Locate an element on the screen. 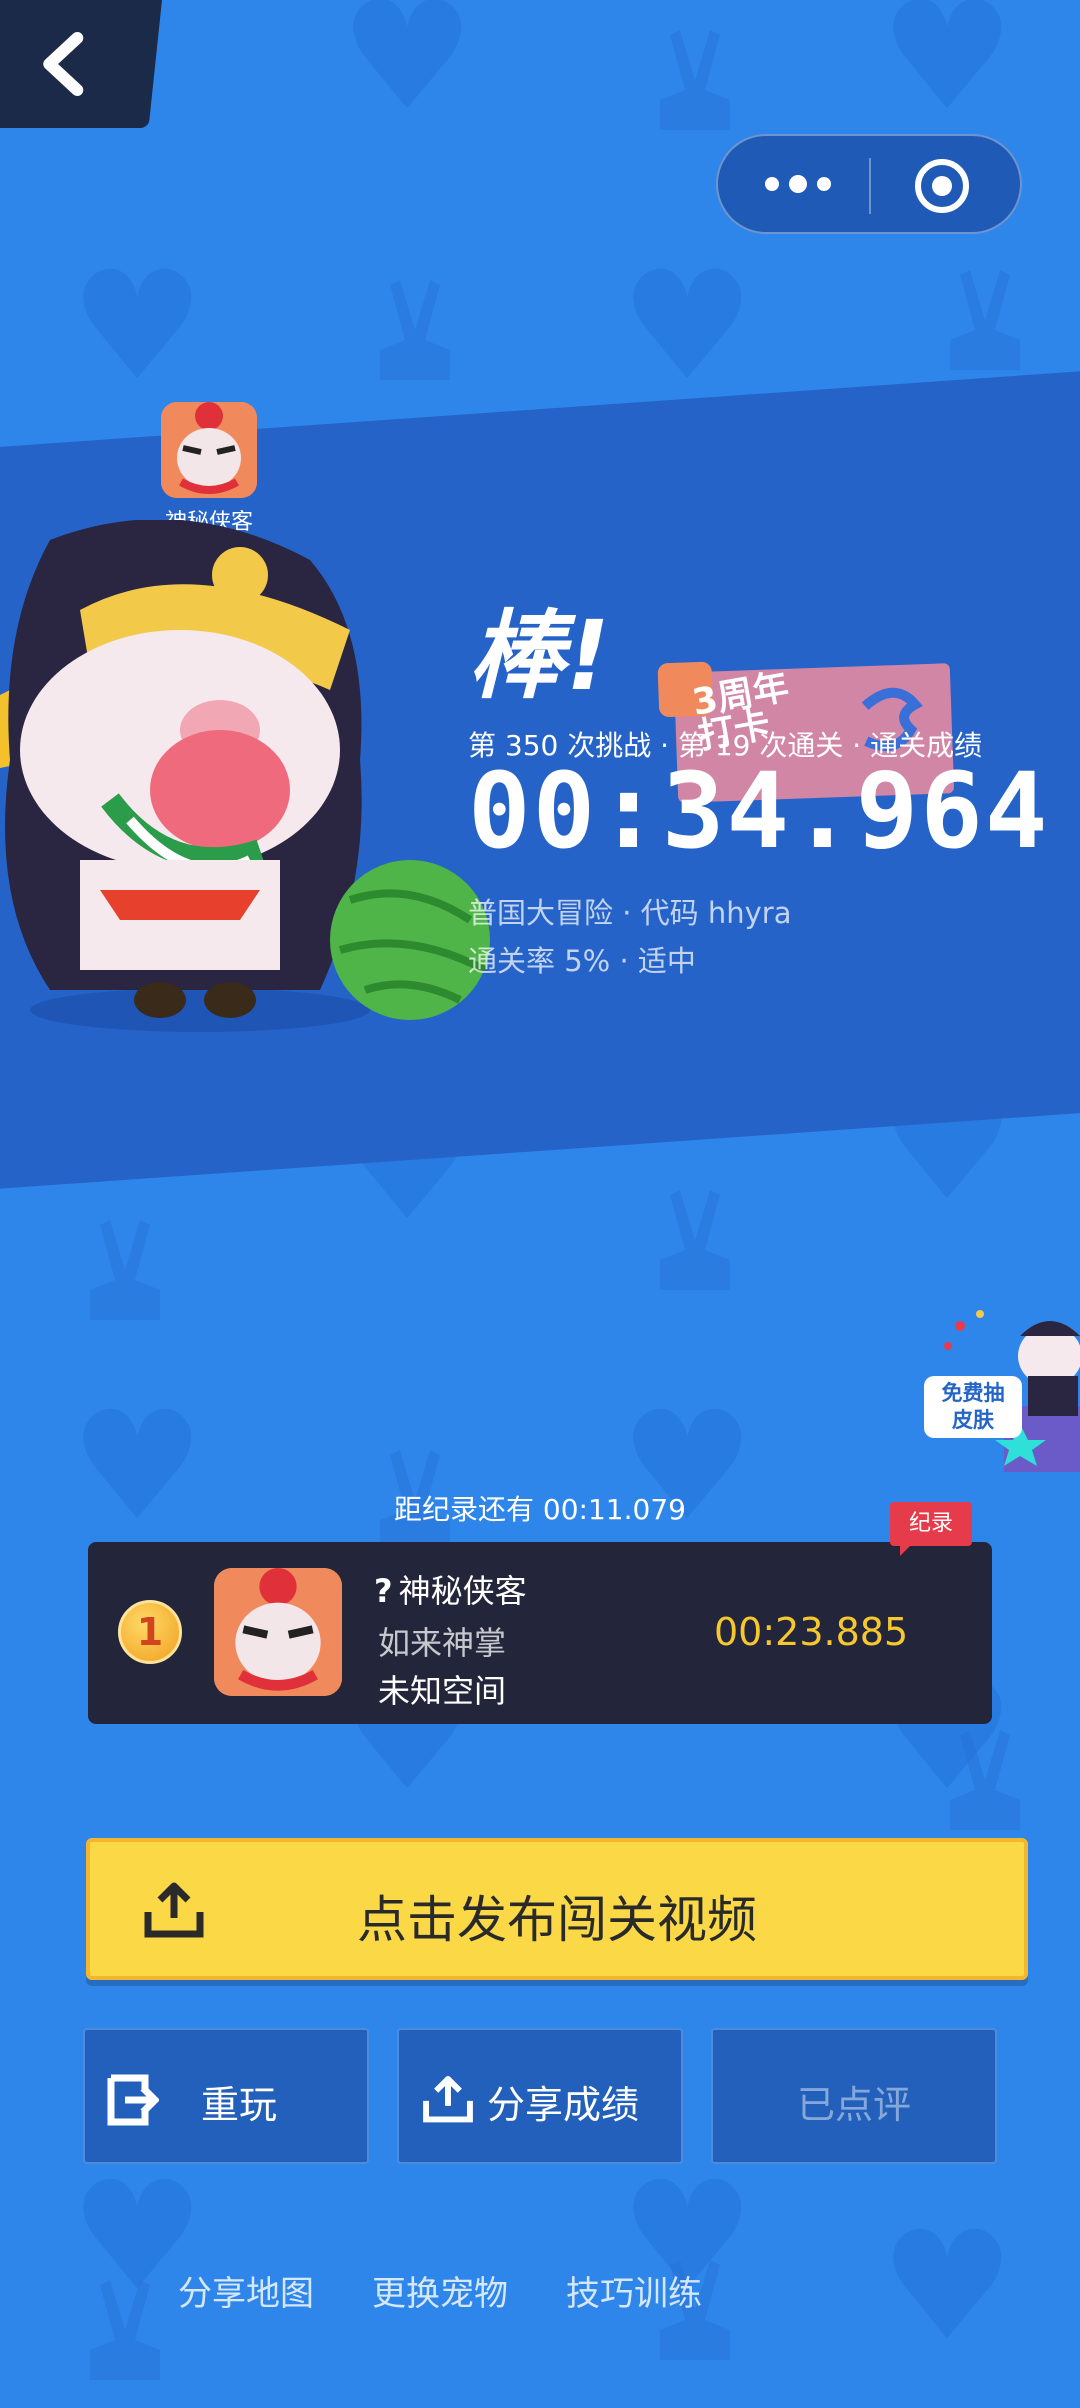 Image resolution: width=1080 pixels, height=2408 pixels. record-tag: 纪录 is located at coordinates (931, 1529).